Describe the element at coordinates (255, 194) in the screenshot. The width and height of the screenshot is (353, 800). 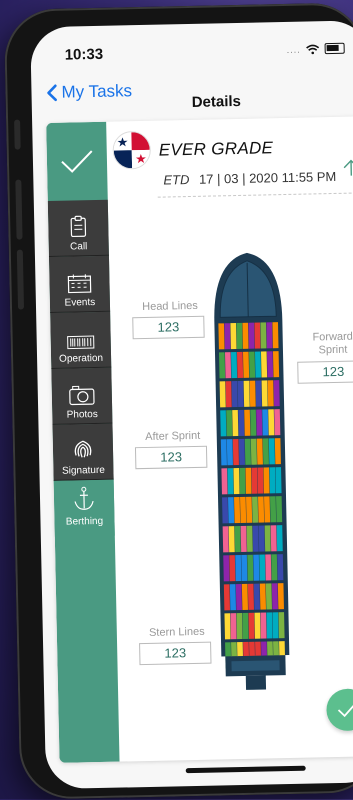
I see `header-divider` at that location.